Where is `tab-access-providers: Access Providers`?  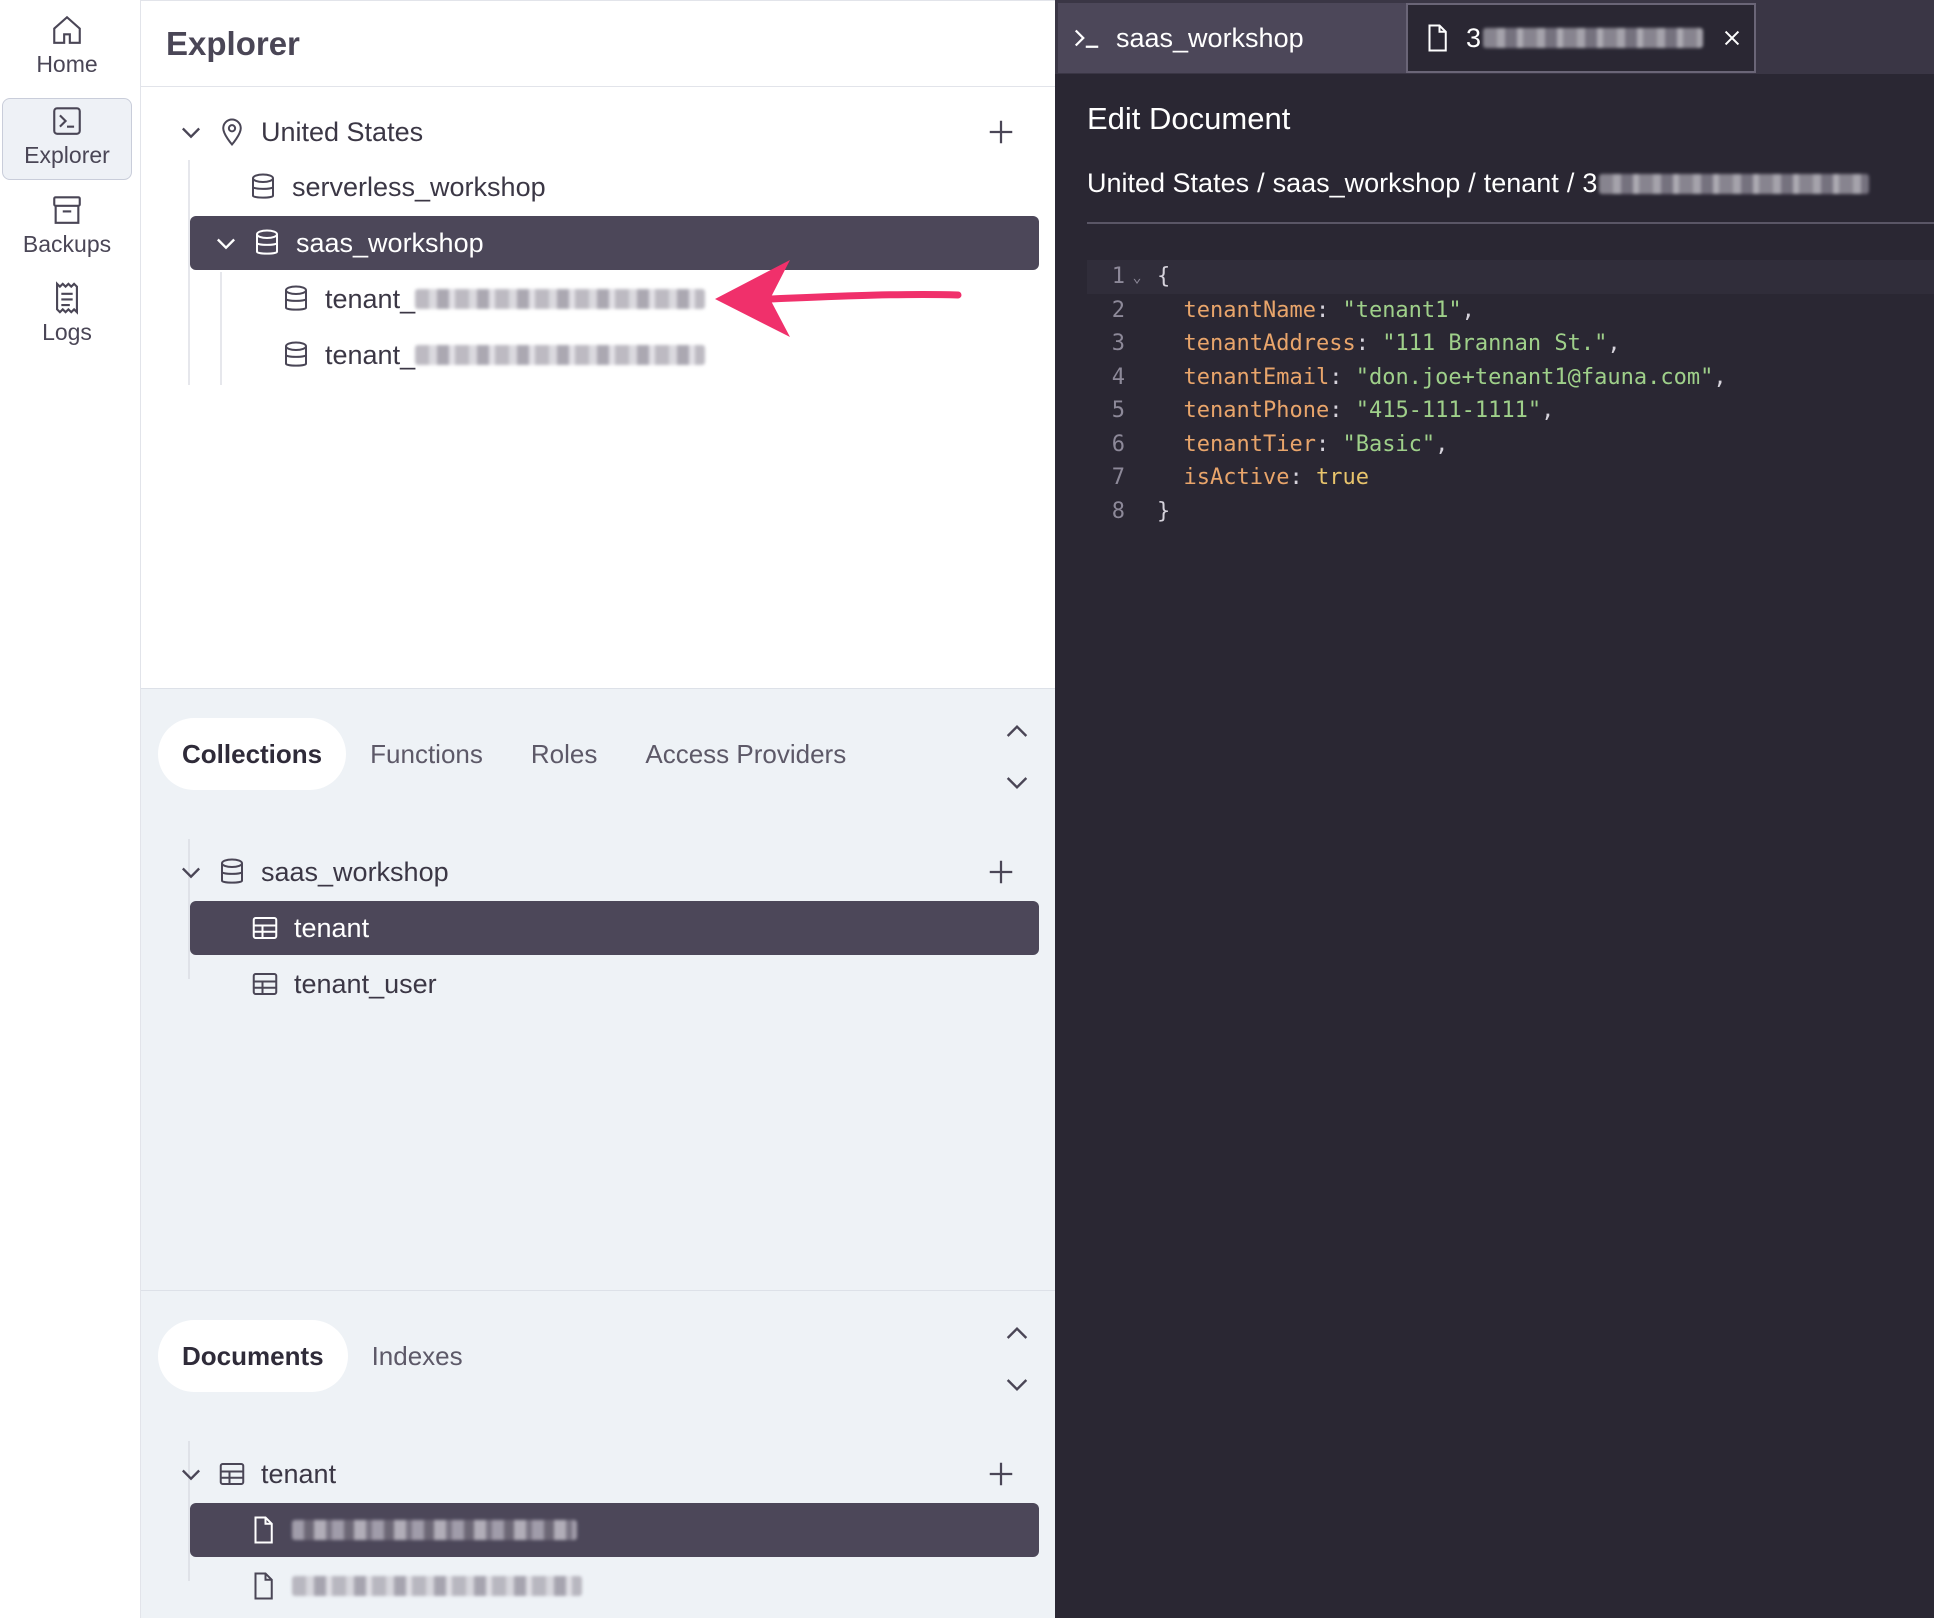
tab-access-providers: Access Providers is located at coordinates (745, 754).